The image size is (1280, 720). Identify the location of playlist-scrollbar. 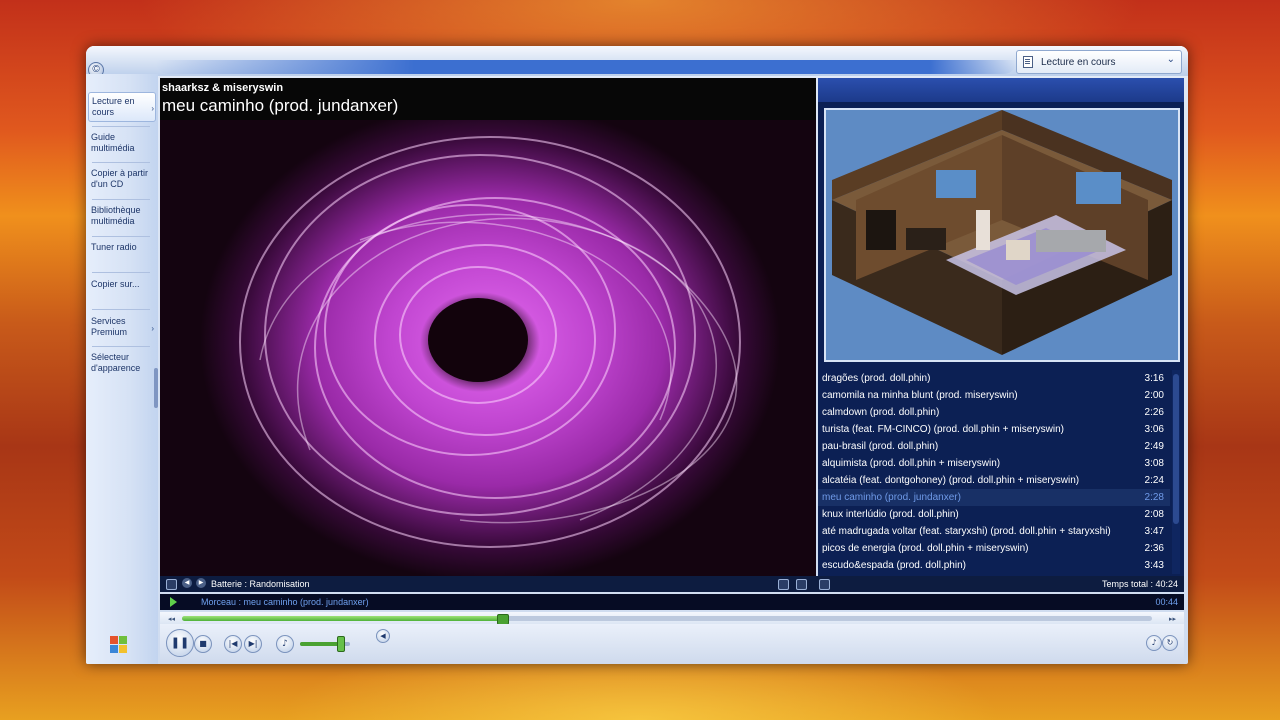
(1176, 472).